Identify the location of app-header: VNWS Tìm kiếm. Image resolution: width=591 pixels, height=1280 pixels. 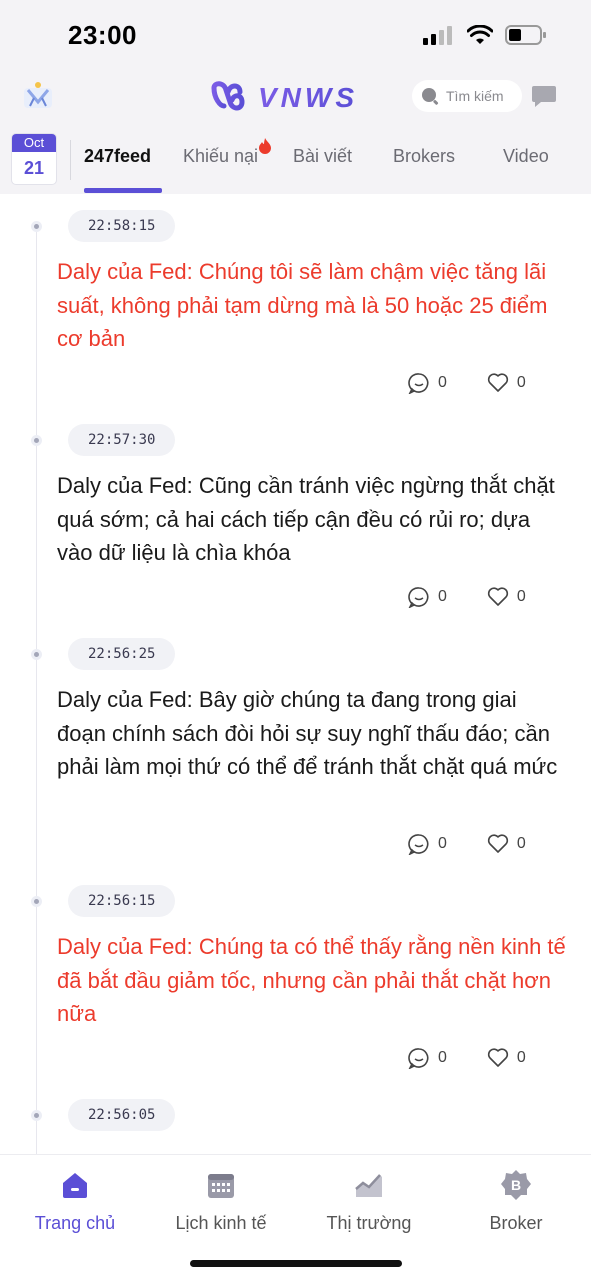
(295, 97).